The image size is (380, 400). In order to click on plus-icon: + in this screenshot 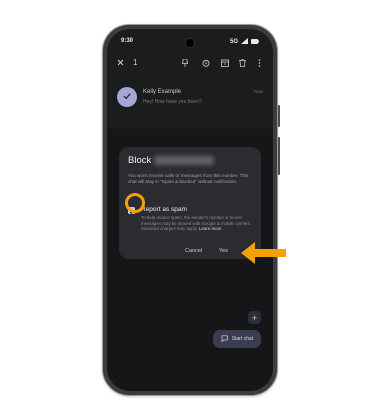, I will do `click(254, 317)`.